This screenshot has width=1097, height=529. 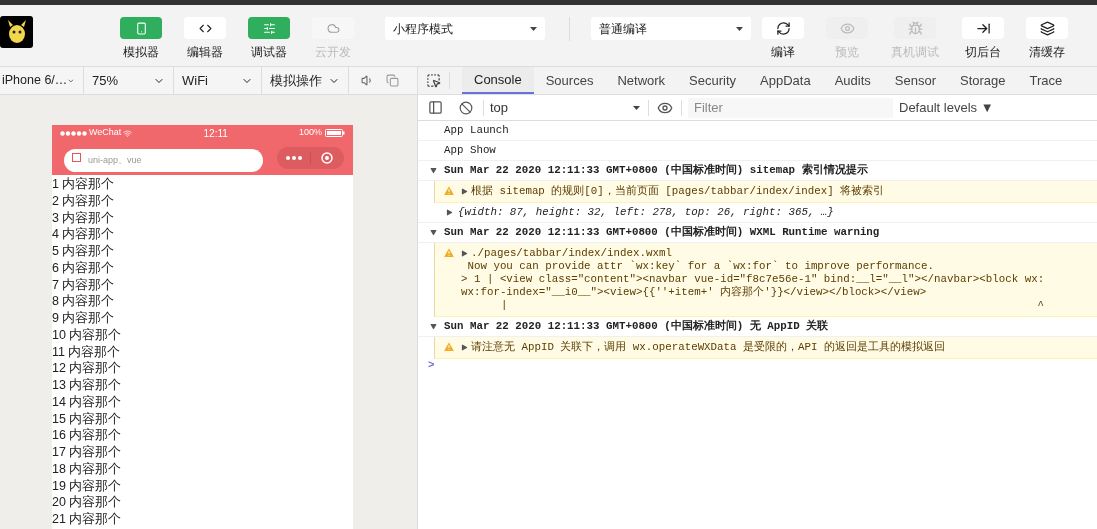 I want to click on devtools-tab: Storage, so click(x=983, y=80).